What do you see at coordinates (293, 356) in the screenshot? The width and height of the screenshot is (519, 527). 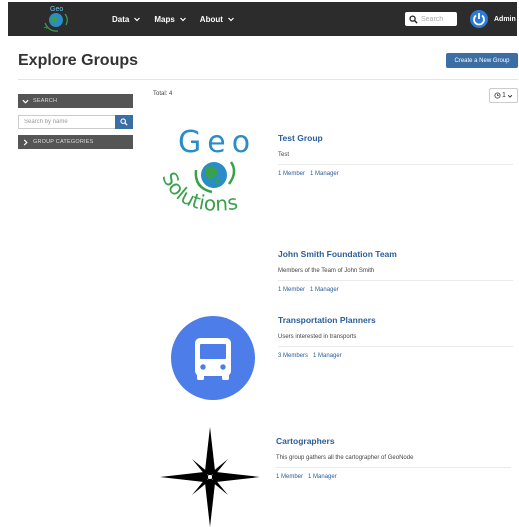 I see `group-members-link: 3 Members` at bounding box center [293, 356].